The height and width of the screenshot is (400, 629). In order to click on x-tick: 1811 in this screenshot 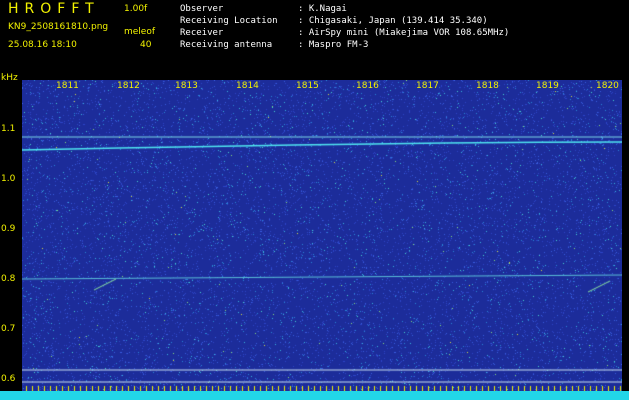, I will do `click(67, 86)`.